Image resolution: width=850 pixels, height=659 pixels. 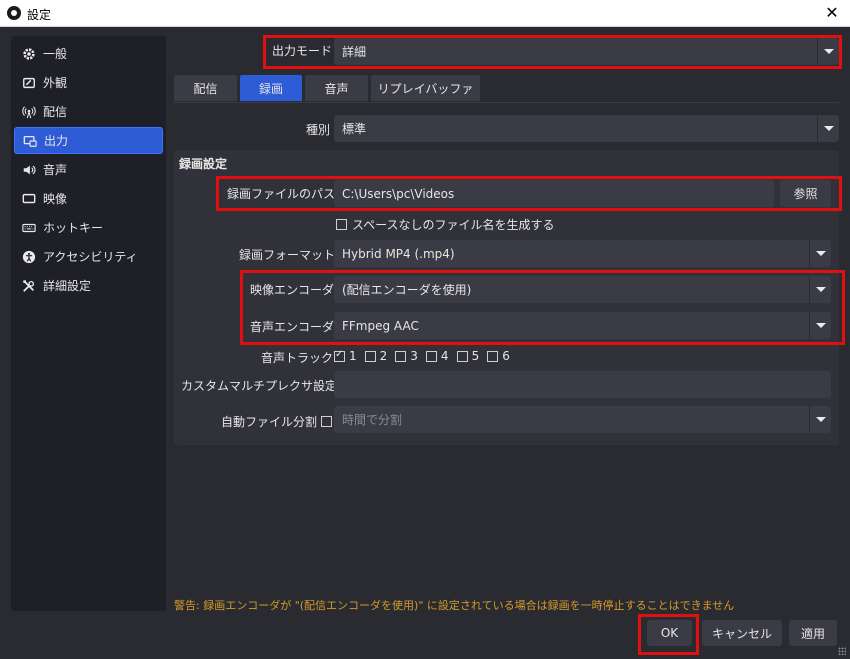 What do you see at coordinates (582, 289) in the screenshot?
I see `video-encoder-select: (配信エンコーダを使用)` at bounding box center [582, 289].